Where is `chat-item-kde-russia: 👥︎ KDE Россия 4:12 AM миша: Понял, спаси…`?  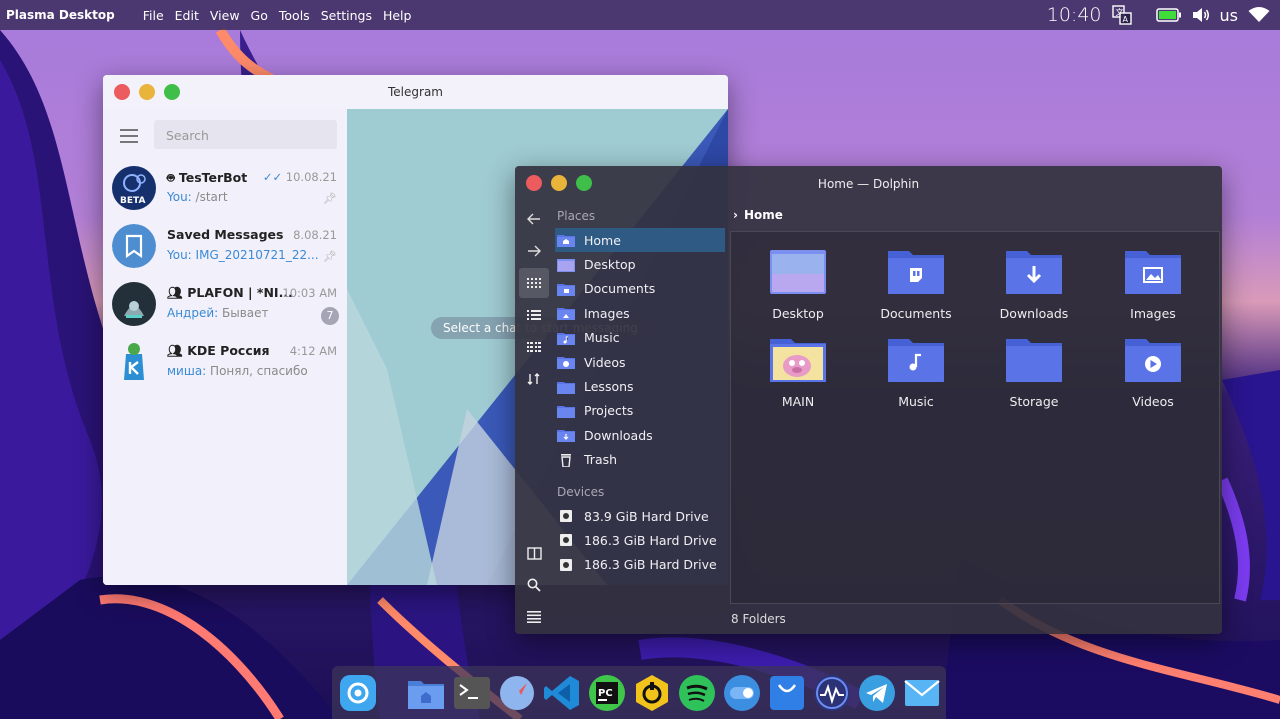 chat-item-kde-russia: 👥︎ KDE Россия 4:12 AM миша: Понял, спаси… is located at coordinates (225, 362).